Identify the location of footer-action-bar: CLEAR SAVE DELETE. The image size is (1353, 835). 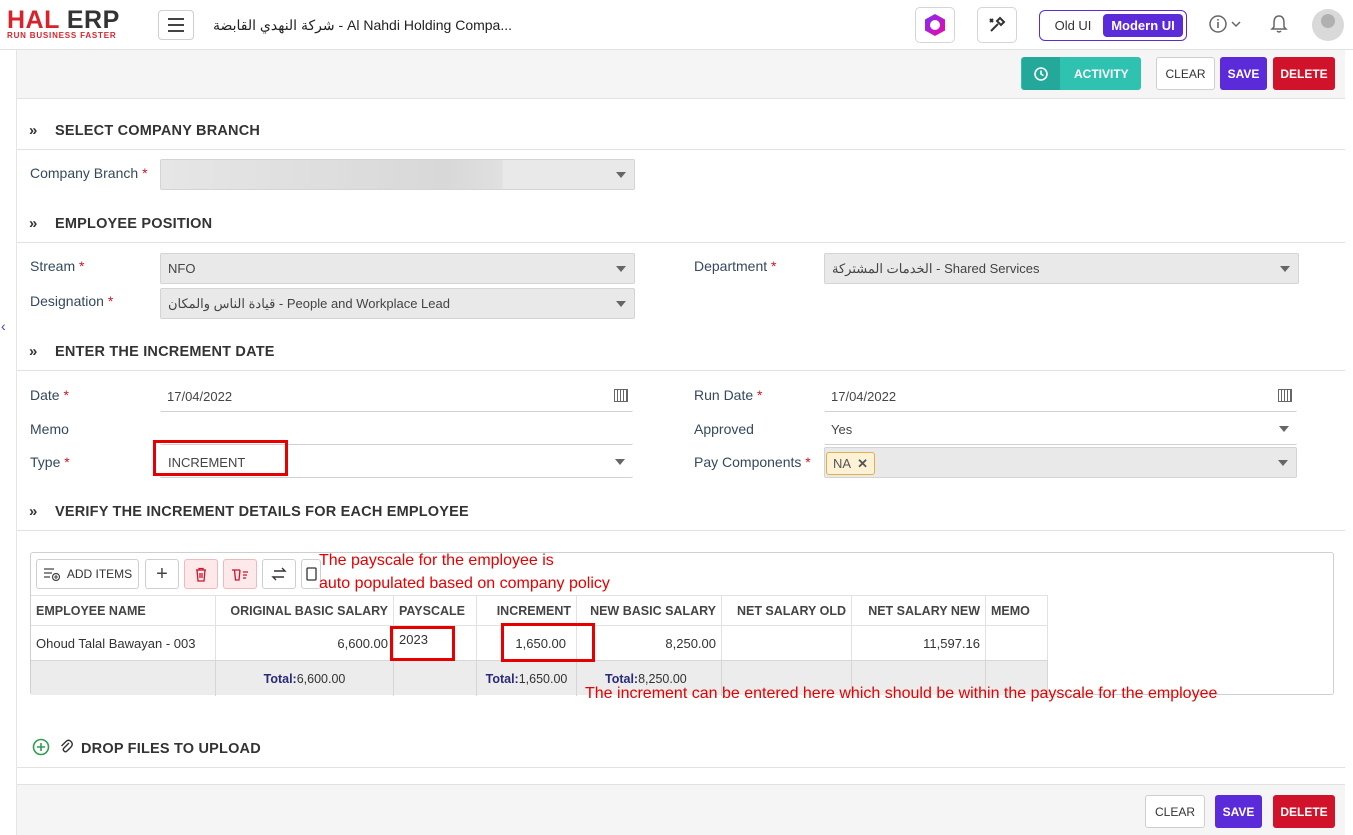
(681, 809).